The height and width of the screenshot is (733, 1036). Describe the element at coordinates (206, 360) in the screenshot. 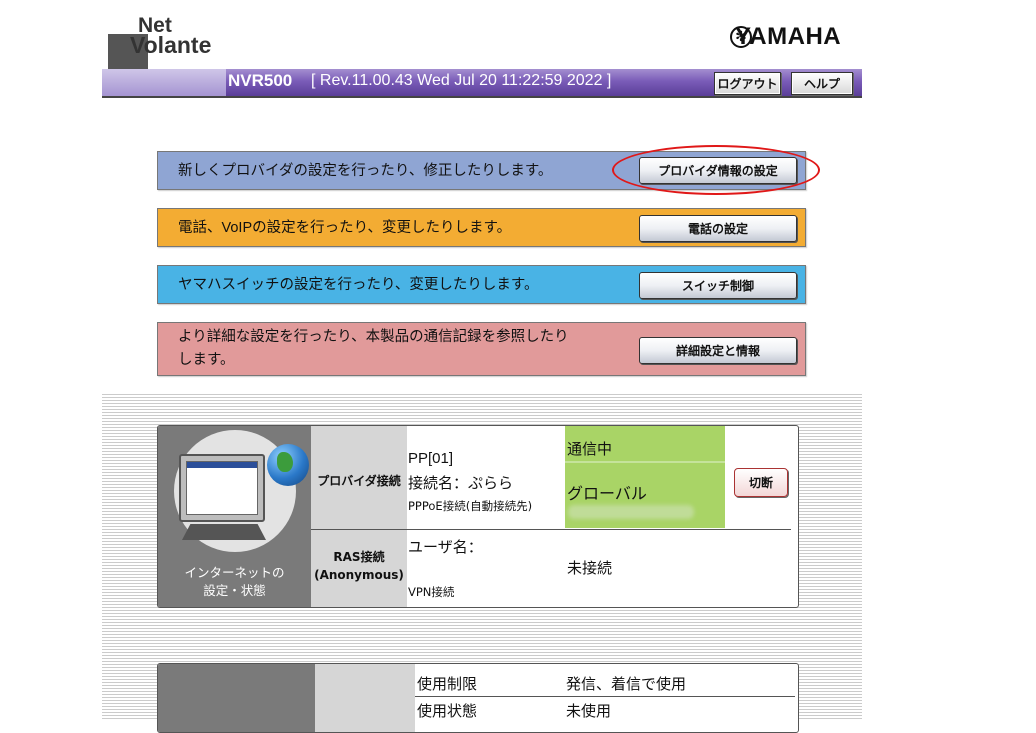

I see `advanced-description-line2: します。` at that location.